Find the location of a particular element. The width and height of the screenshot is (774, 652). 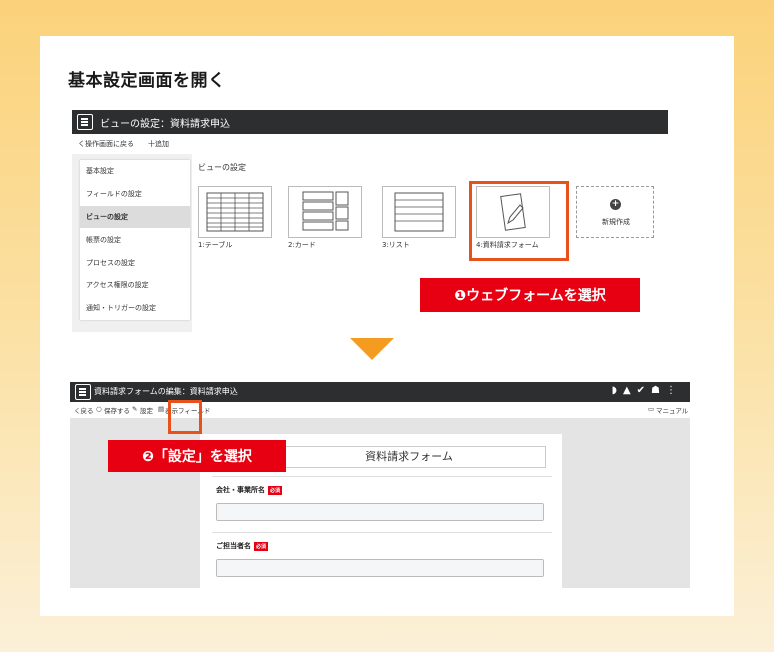

sidebar-item-forms: 帳票の設定 is located at coordinates (135, 239).